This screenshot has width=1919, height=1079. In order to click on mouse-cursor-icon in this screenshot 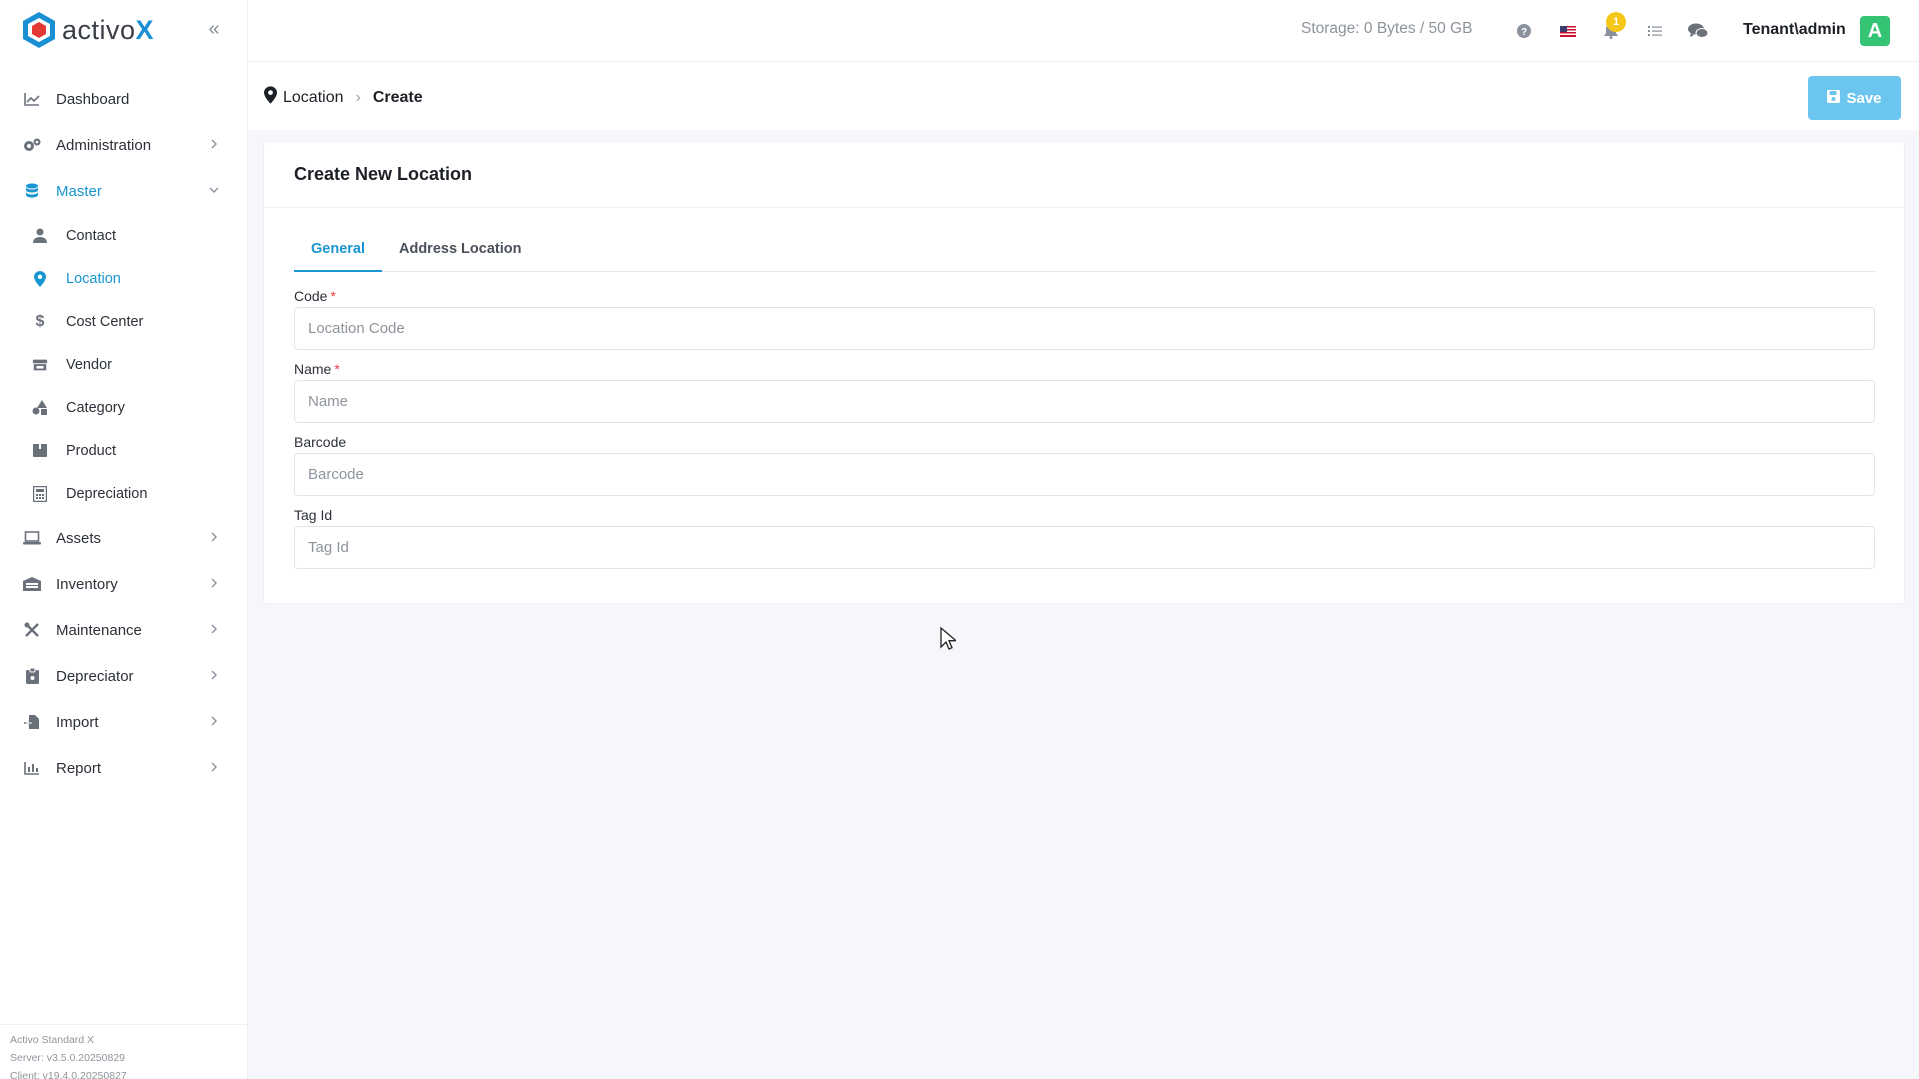, I will do `click(949, 641)`.